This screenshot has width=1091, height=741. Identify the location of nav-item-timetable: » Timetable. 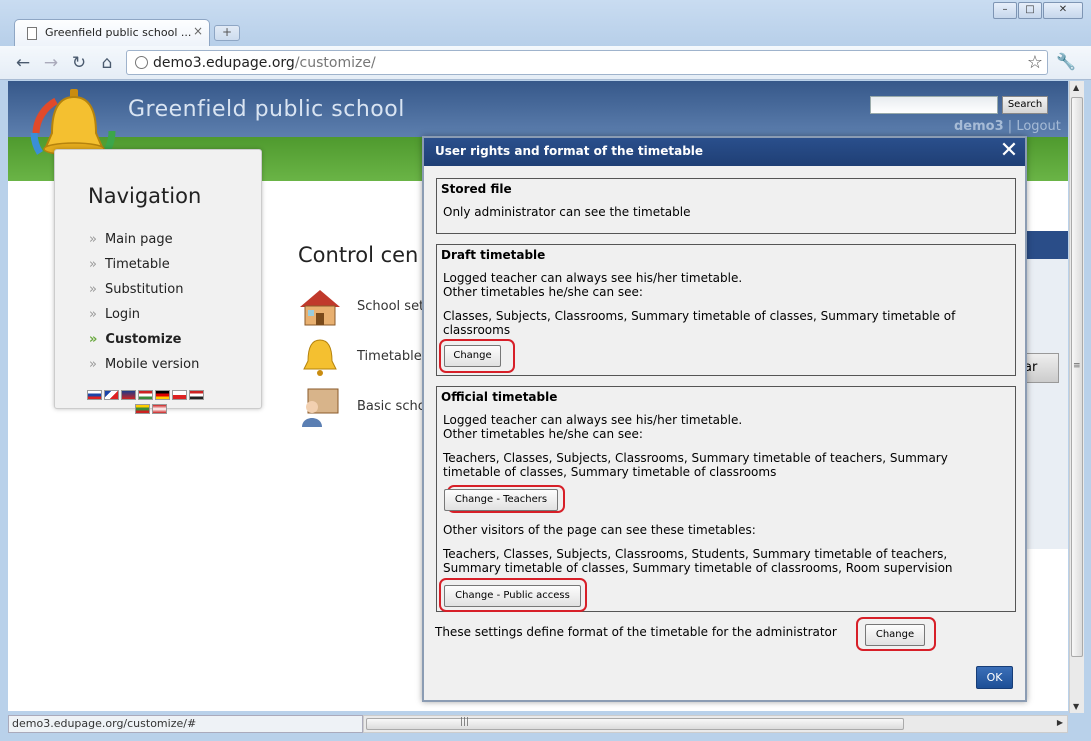
(144, 269).